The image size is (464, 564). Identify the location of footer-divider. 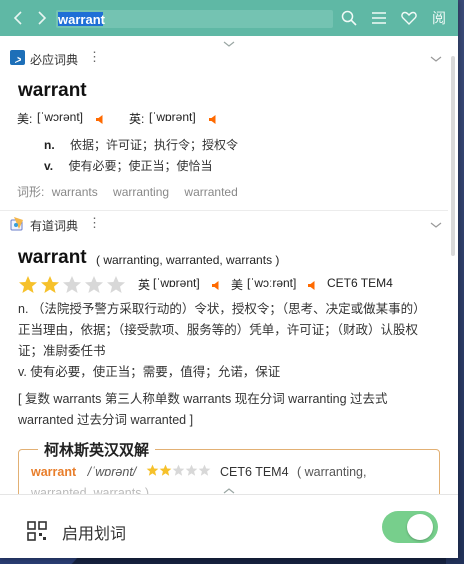
(229, 494).